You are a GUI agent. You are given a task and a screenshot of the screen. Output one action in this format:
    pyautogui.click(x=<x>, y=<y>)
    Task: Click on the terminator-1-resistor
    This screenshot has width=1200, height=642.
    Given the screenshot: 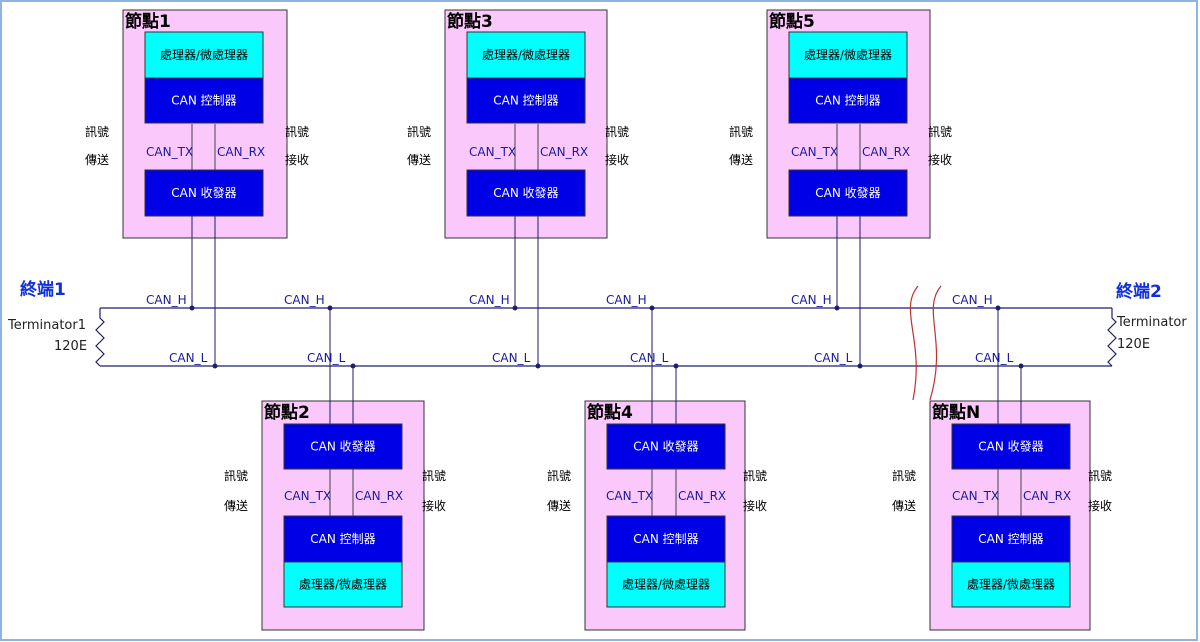 What is the action you would take?
    pyautogui.click(x=100, y=337)
    